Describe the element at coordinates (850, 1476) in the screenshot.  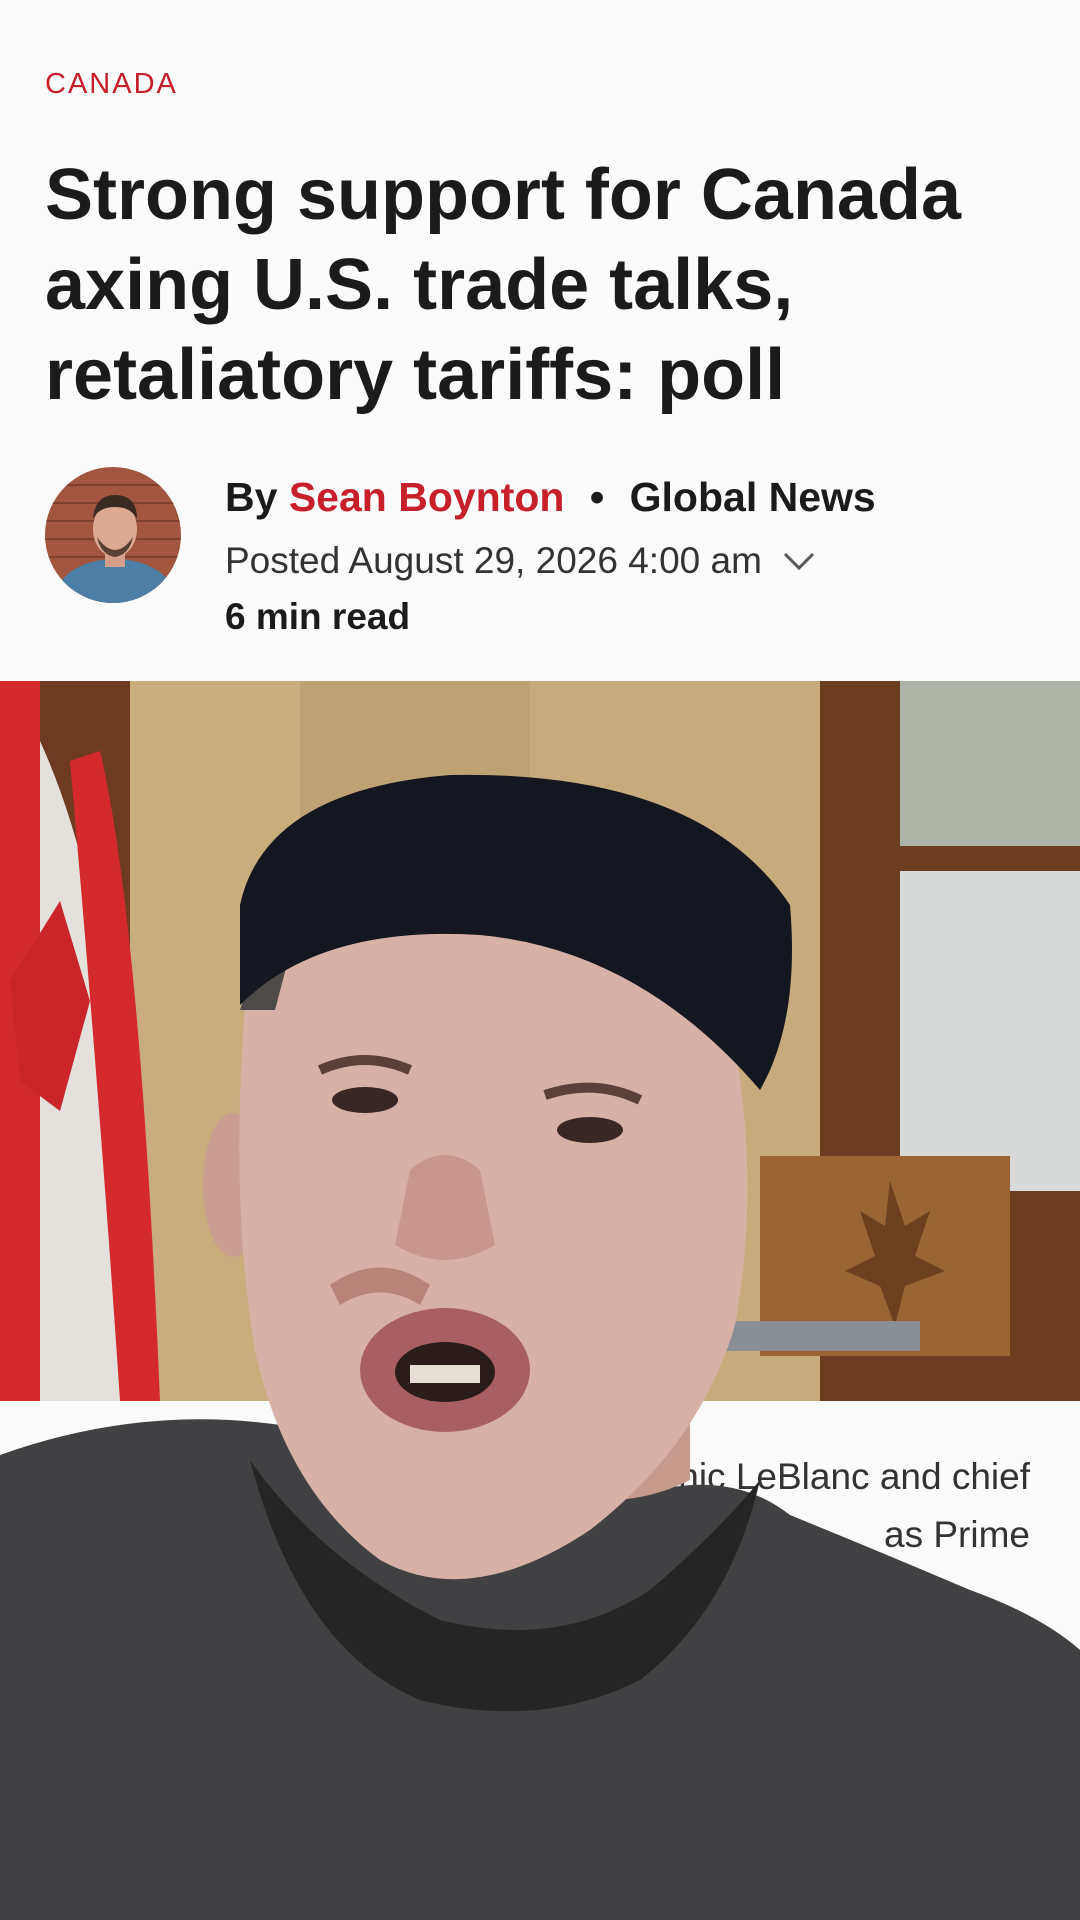
I see `caption-line-1: inic LeBlanc and chief` at that location.